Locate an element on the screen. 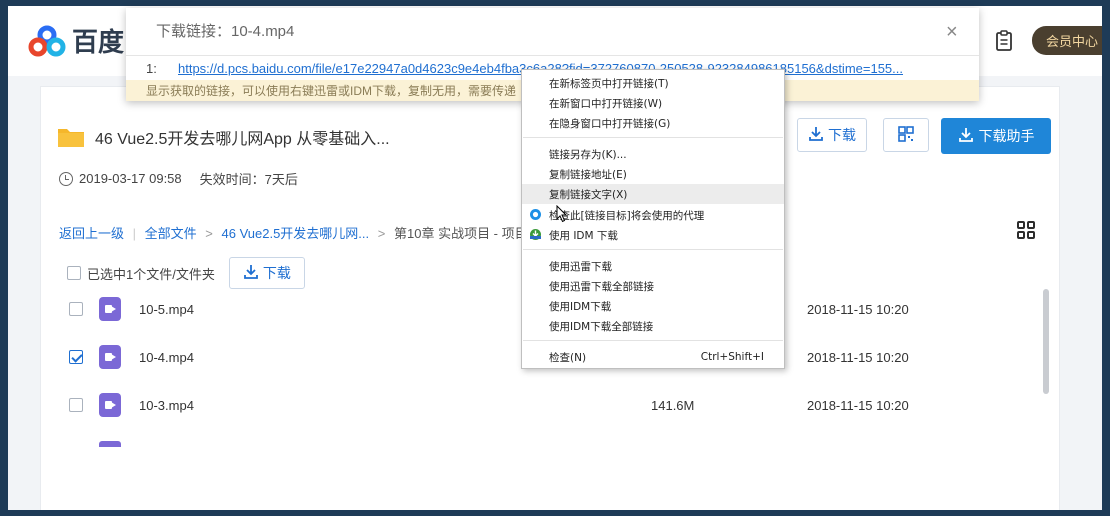 Image resolution: width=1110 pixels, height=516 pixels. folder-icon is located at coordinates (71, 137).